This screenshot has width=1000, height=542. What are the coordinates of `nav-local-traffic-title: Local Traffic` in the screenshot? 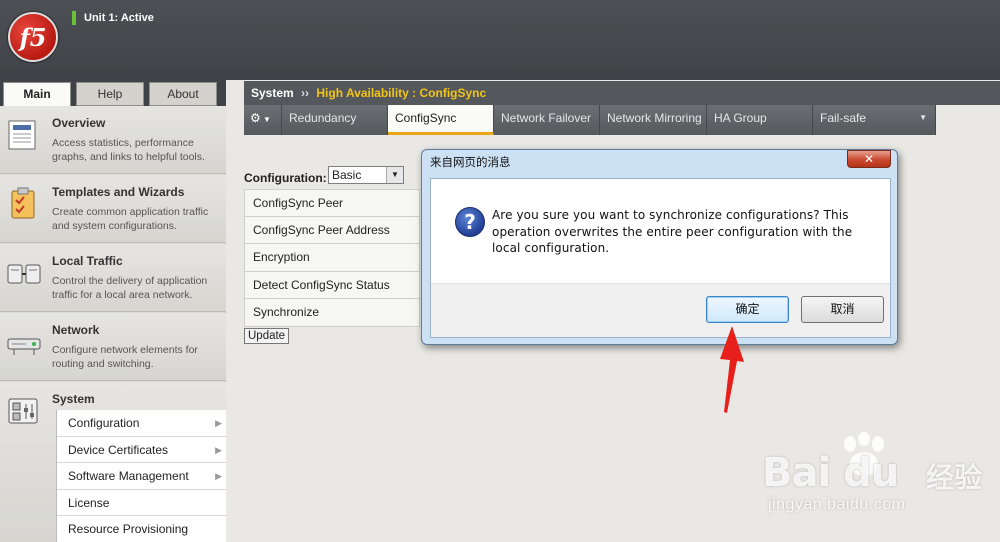 It's located at (87, 261).